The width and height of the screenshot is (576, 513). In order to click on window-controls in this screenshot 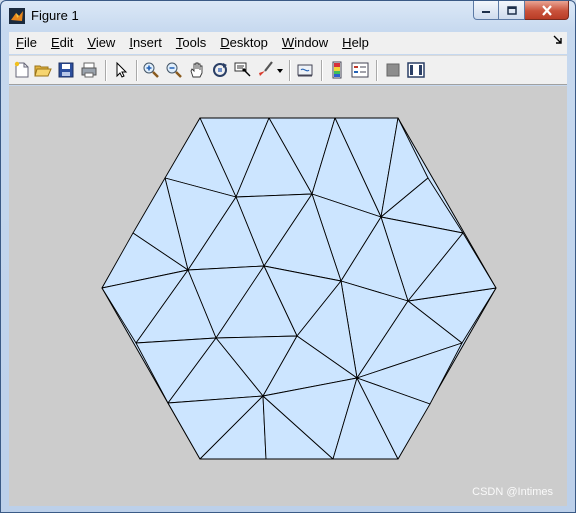, I will do `click(521, 11)`.